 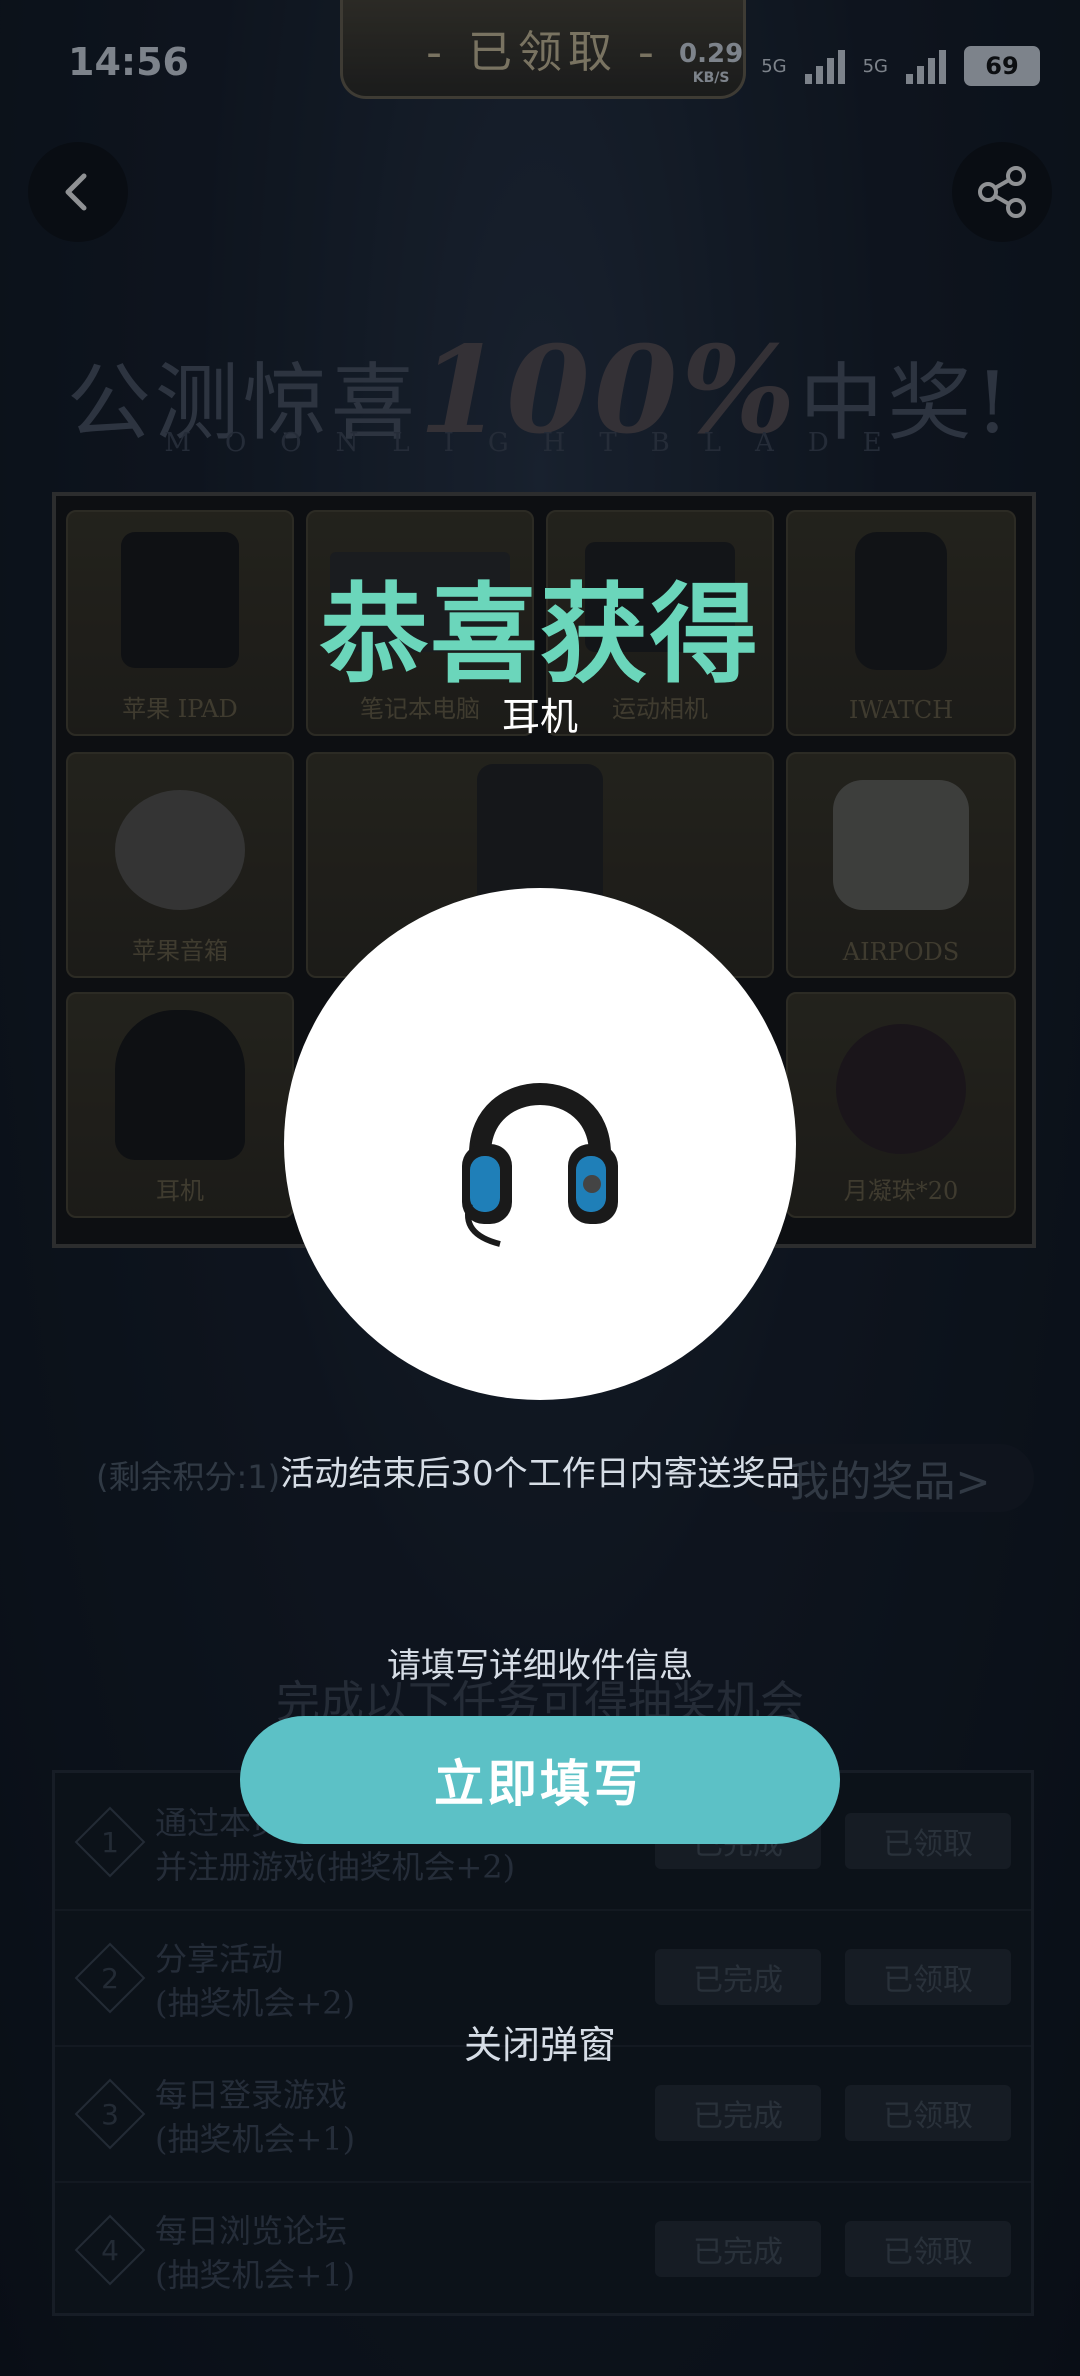 I want to click on address-hint: 请填写详细收件信息, so click(x=540, y=1666).